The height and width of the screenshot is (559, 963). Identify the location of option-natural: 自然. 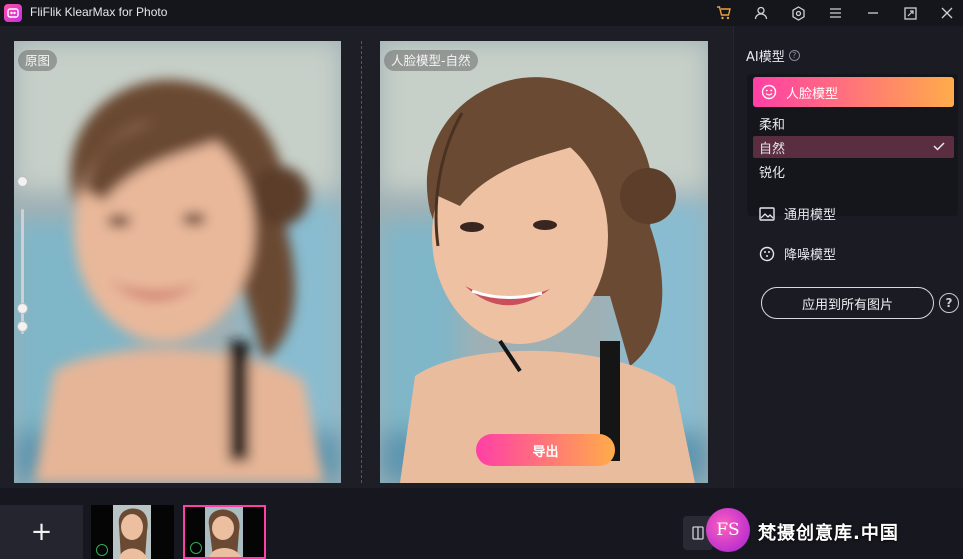
(853, 147).